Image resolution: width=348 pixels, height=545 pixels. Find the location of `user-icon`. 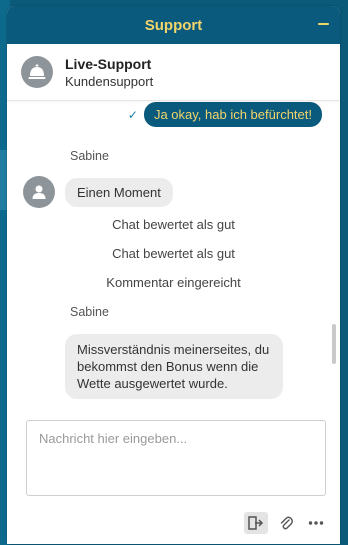

user-icon is located at coordinates (39, 192).